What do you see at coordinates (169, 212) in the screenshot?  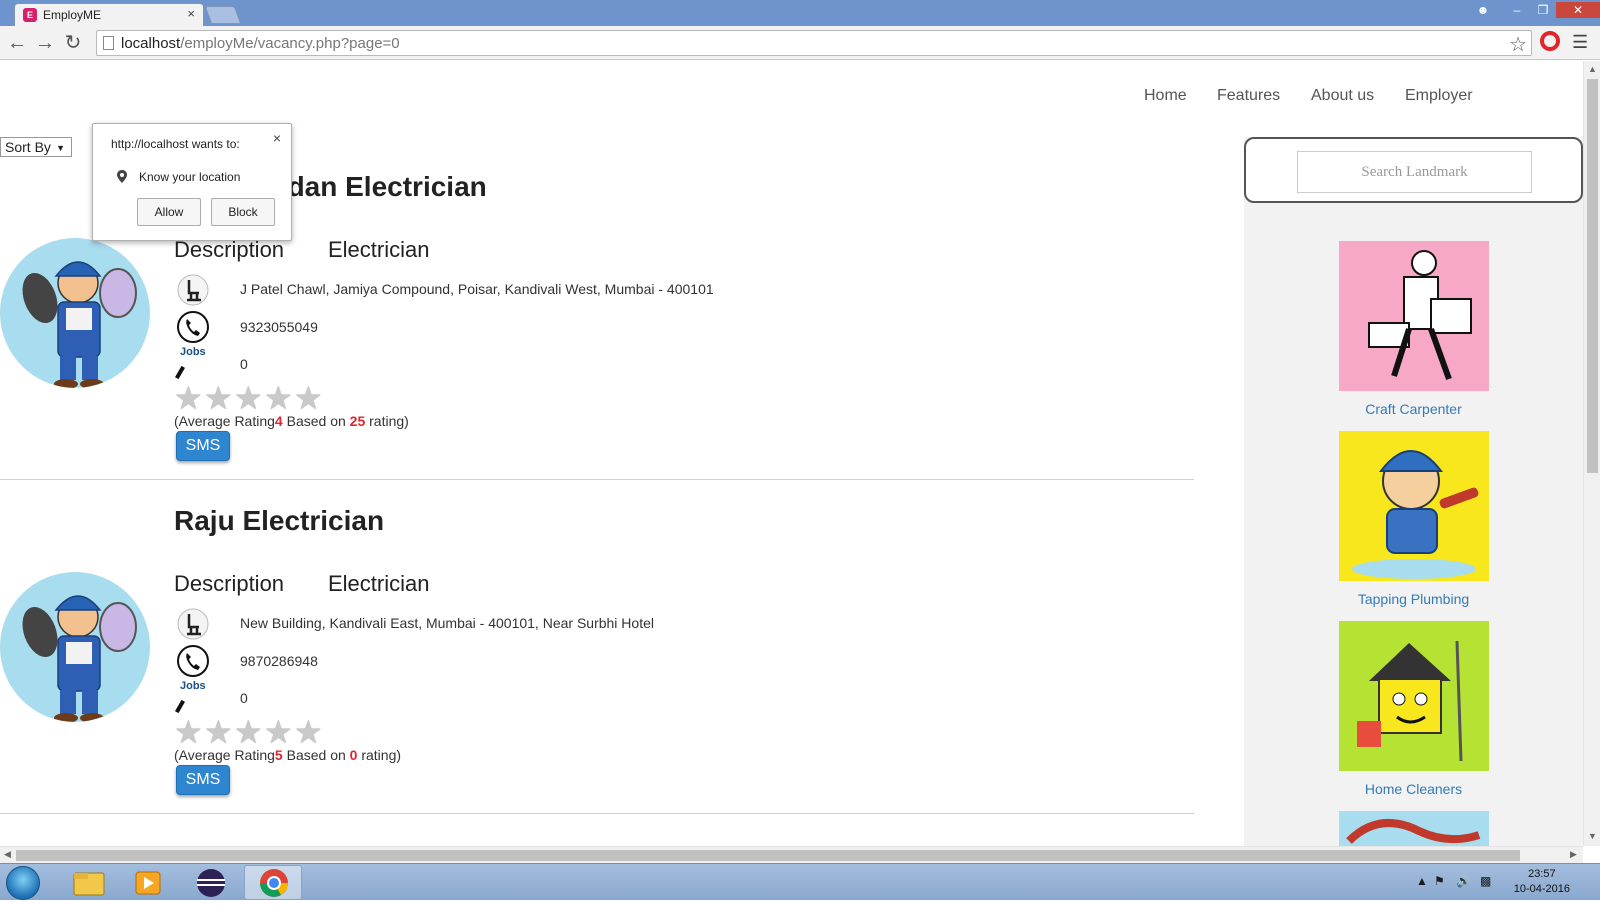 I see `allow-button: Allow` at bounding box center [169, 212].